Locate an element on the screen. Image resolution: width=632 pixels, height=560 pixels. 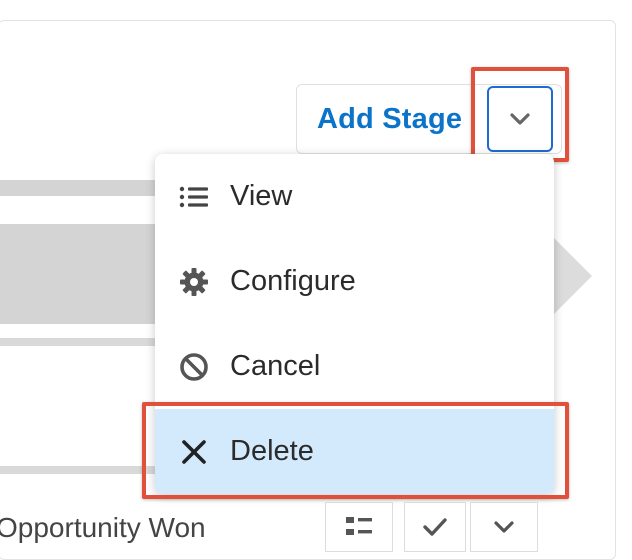
stage-label: Opportunity Won is located at coordinates (103, 527).